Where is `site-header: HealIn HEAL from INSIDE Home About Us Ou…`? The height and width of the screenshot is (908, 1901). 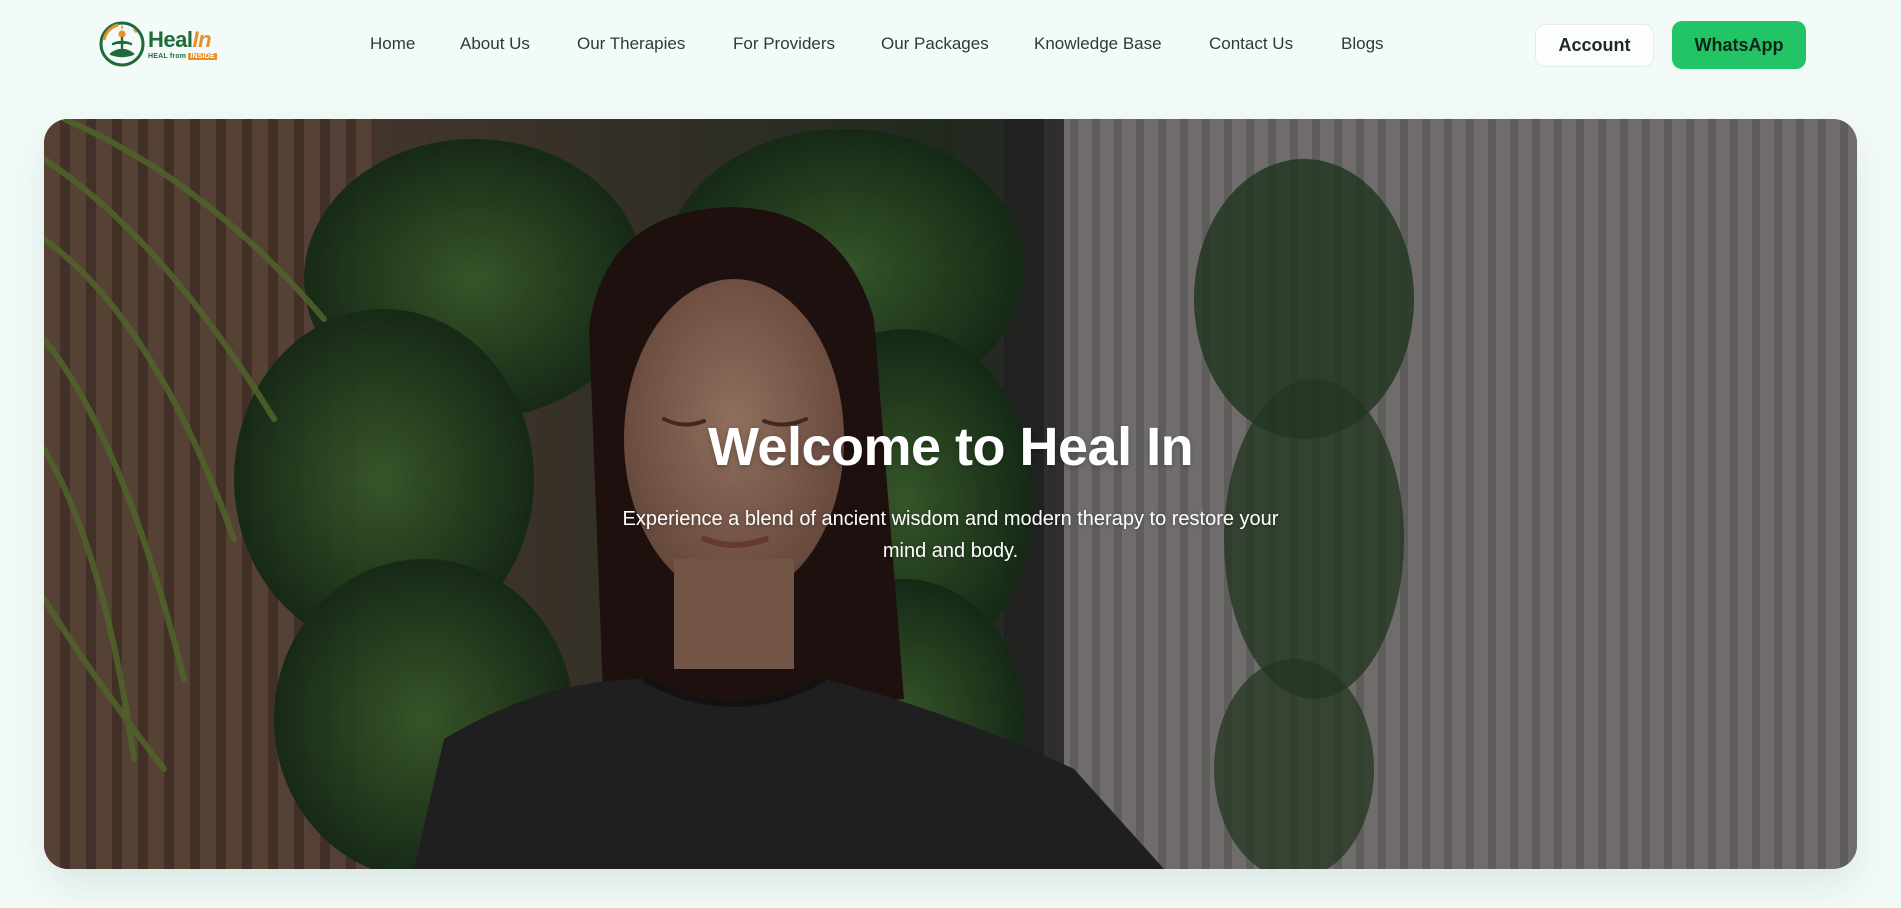
site-header: HealIn HEAL from INSIDE Home About Us Ou… is located at coordinates (950, 46).